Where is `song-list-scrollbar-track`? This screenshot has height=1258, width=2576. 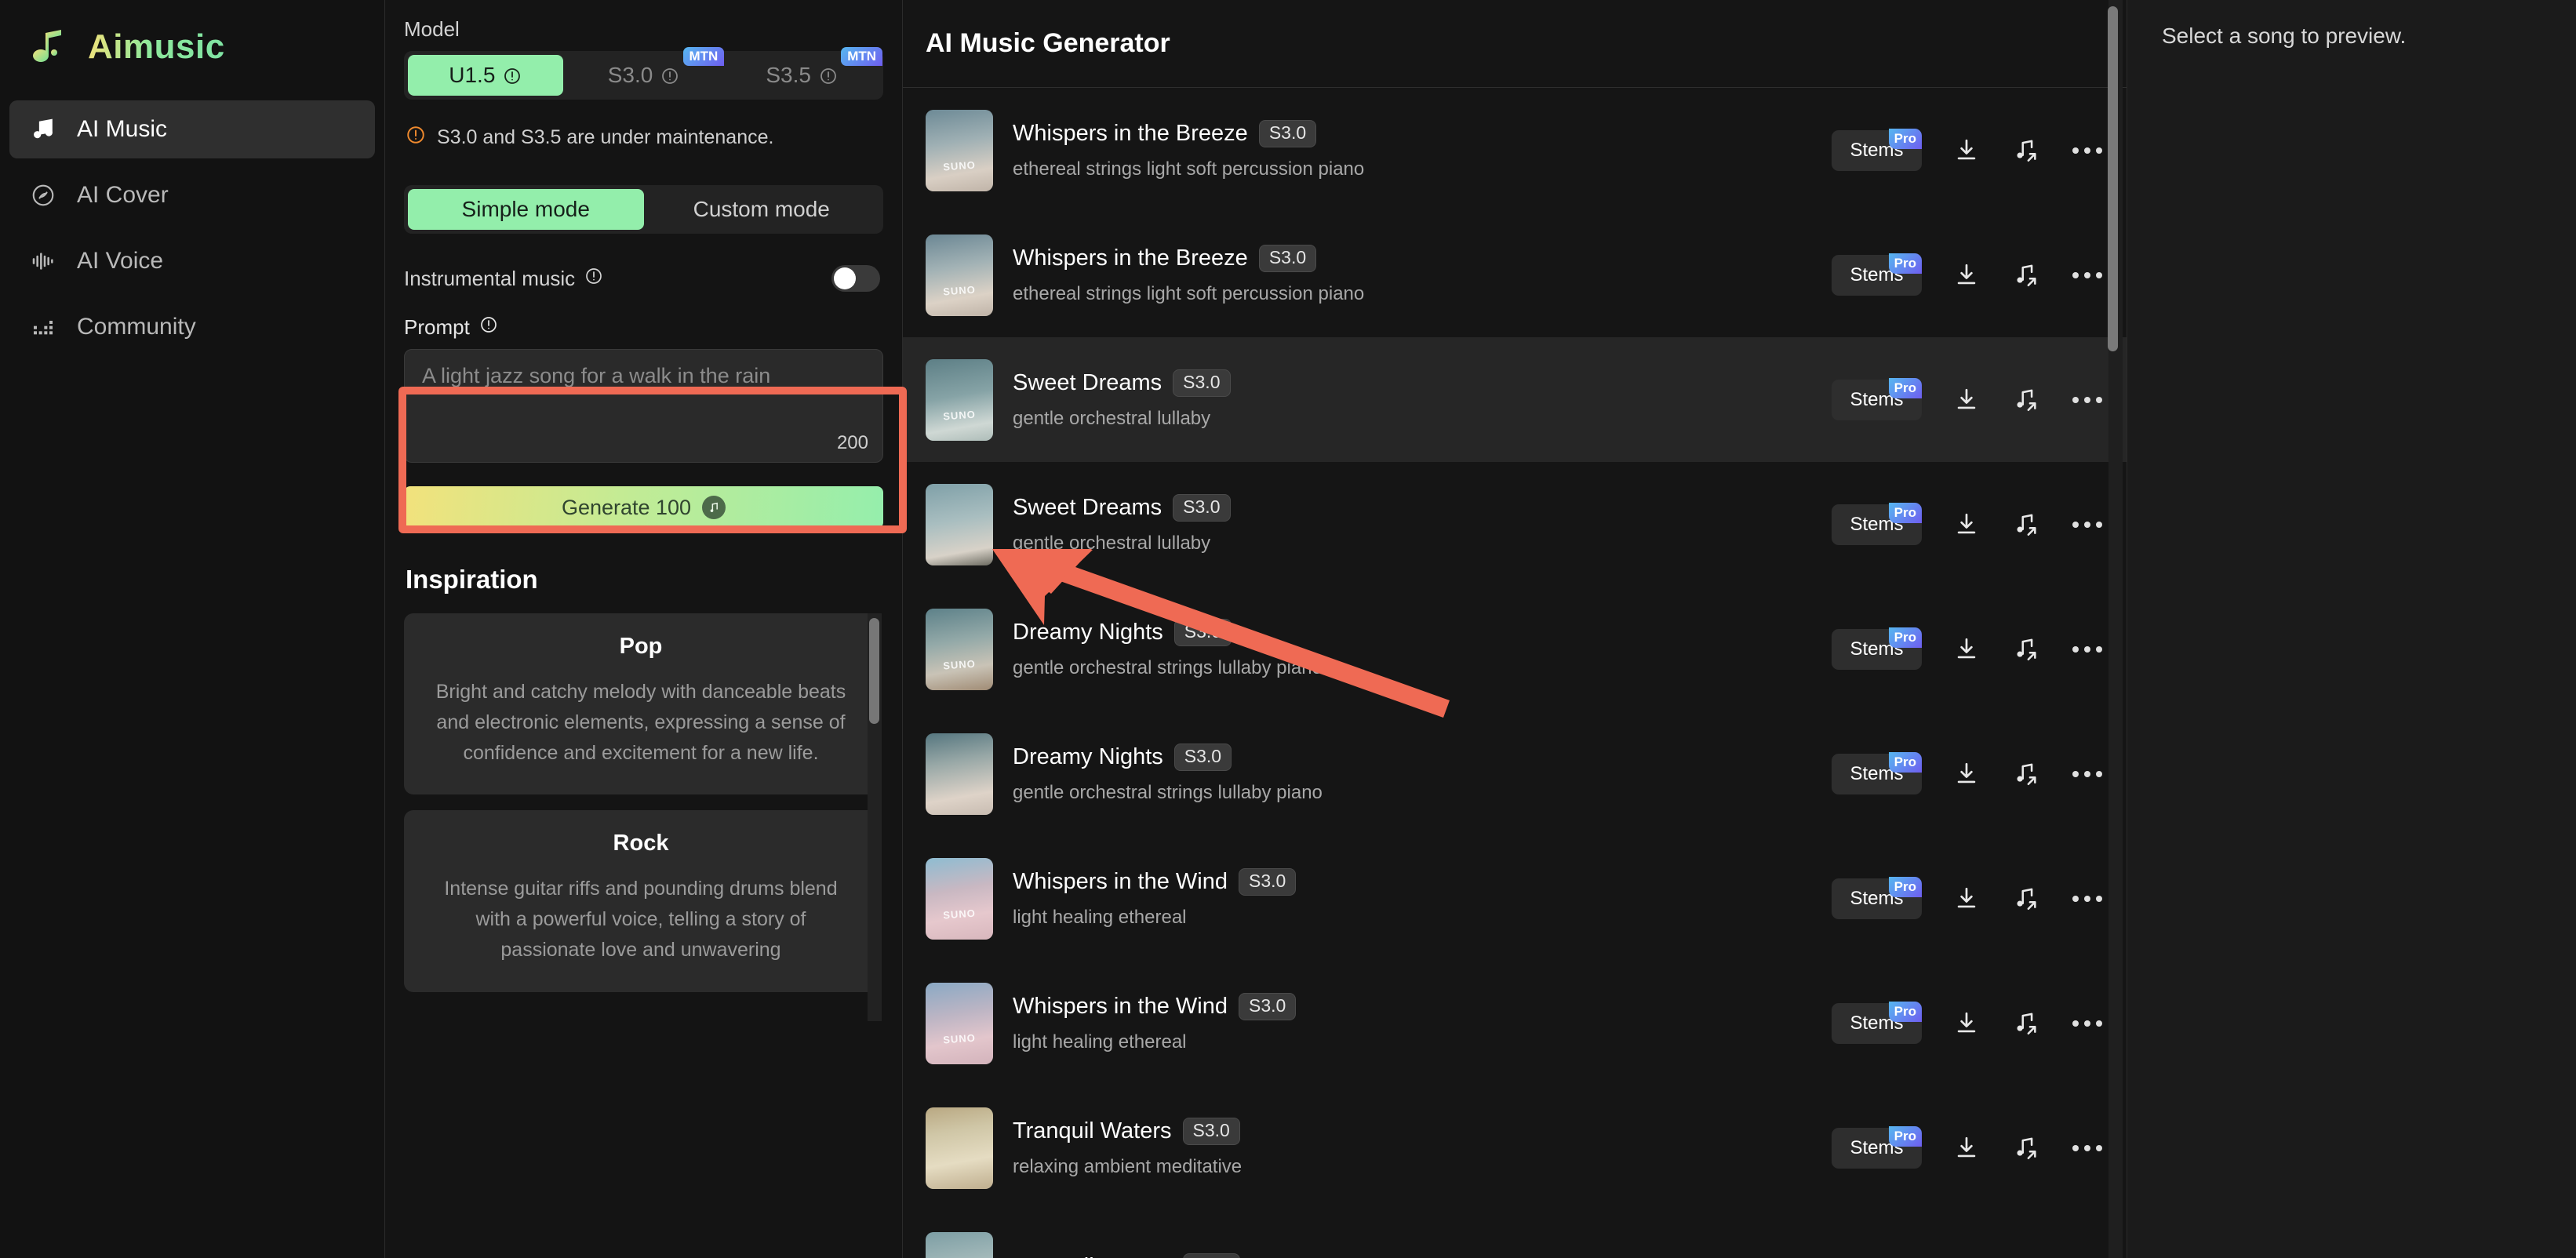 song-list-scrollbar-track is located at coordinates (2115, 629).